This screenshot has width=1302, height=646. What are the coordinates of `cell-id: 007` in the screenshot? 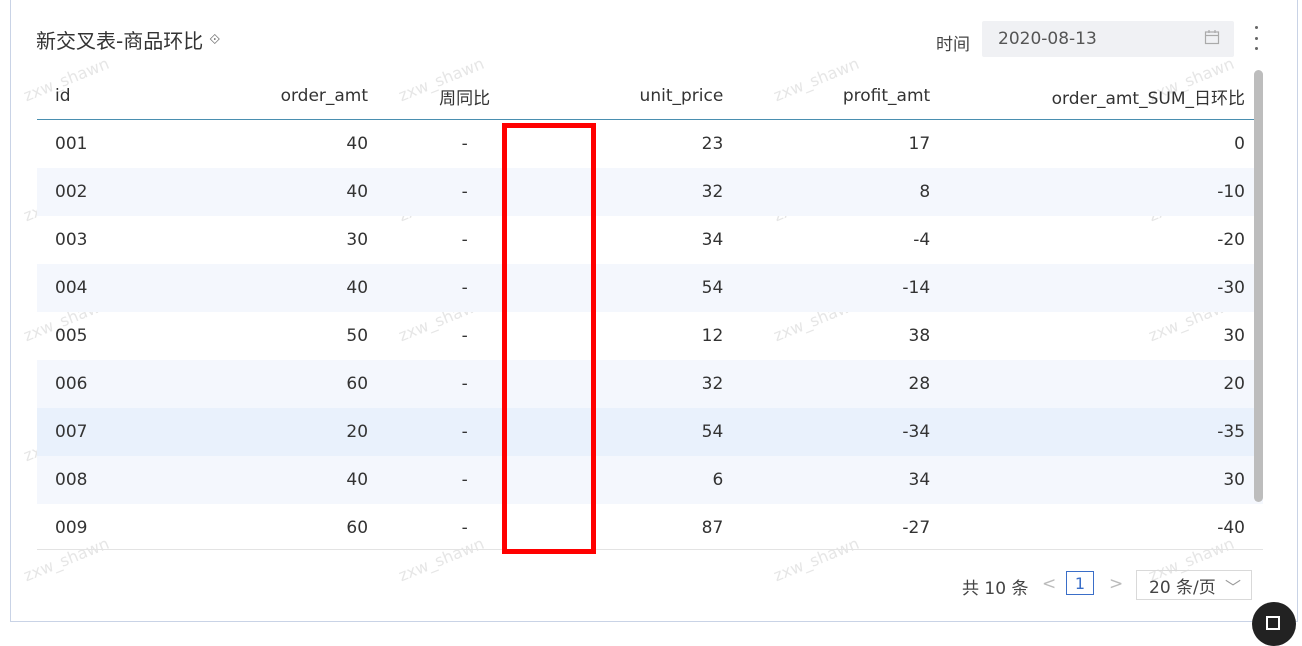 It's located at (99, 432).